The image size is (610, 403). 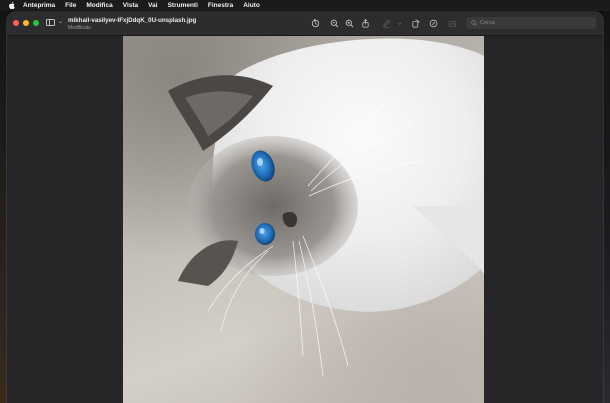 I want to click on menu-vista: Vista, so click(x=130, y=5).